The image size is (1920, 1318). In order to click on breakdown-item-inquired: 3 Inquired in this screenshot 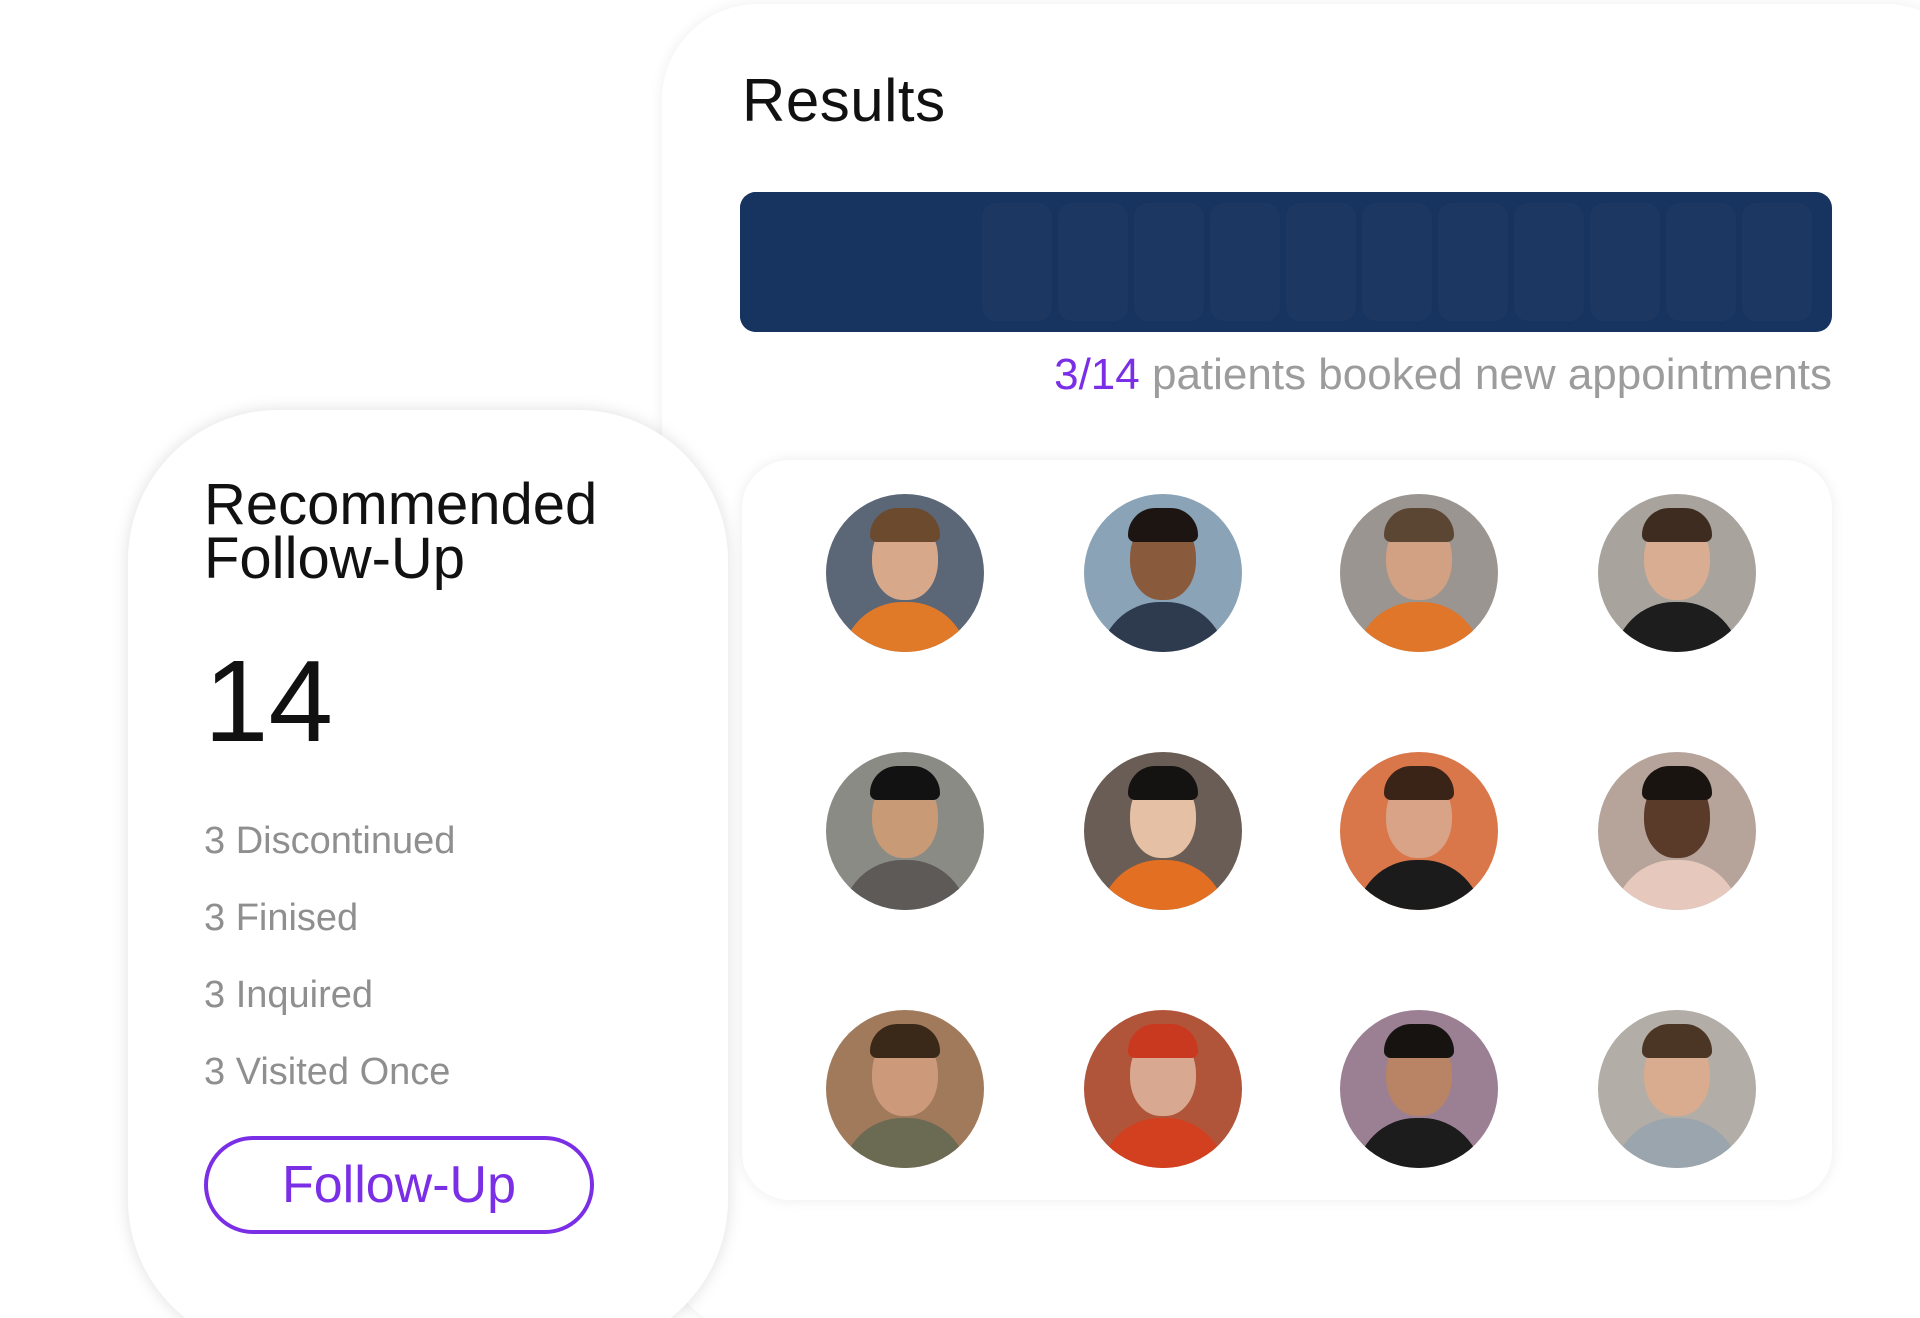, I will do `click(289, 995)`.